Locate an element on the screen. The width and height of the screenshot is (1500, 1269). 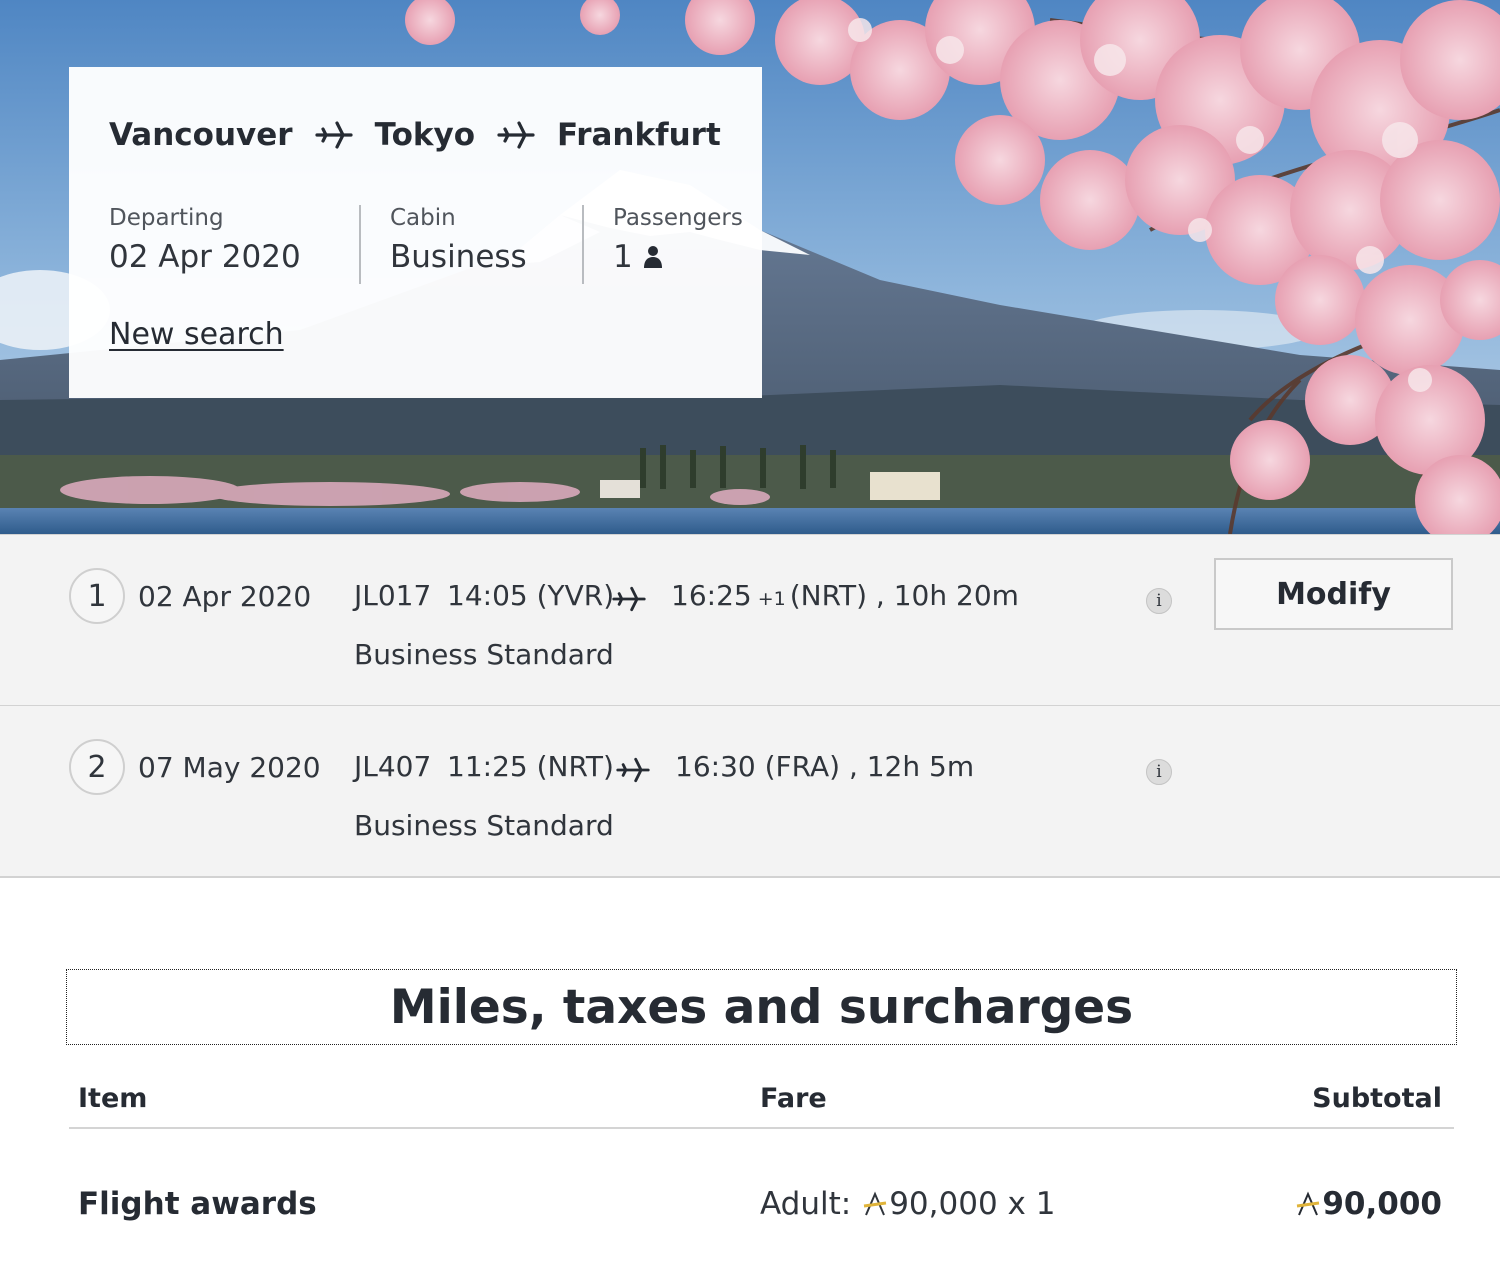
cabin-value: Business is located at coordinates (458, 257).